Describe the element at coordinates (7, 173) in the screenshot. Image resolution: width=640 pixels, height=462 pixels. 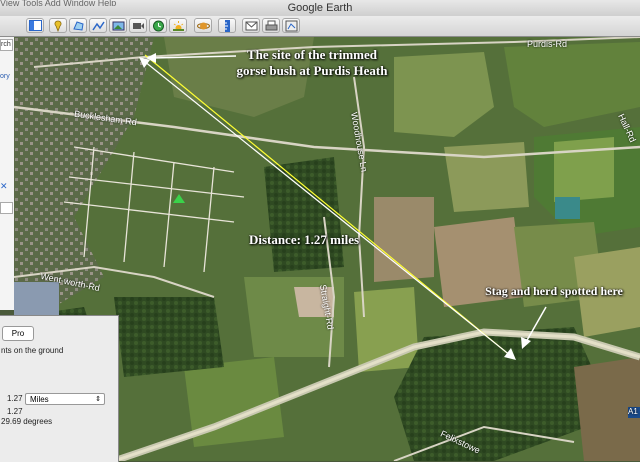
I see `sidebar-panel: rch ory ✕` at that location.